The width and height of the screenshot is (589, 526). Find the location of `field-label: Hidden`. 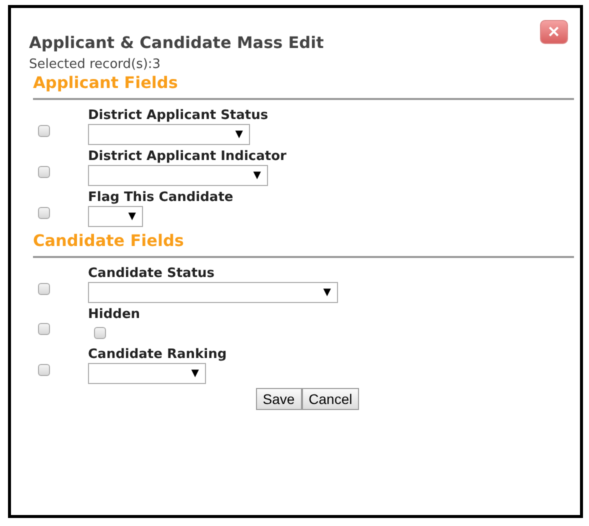

field-label: Hidden is located at coordinates (114, 315).